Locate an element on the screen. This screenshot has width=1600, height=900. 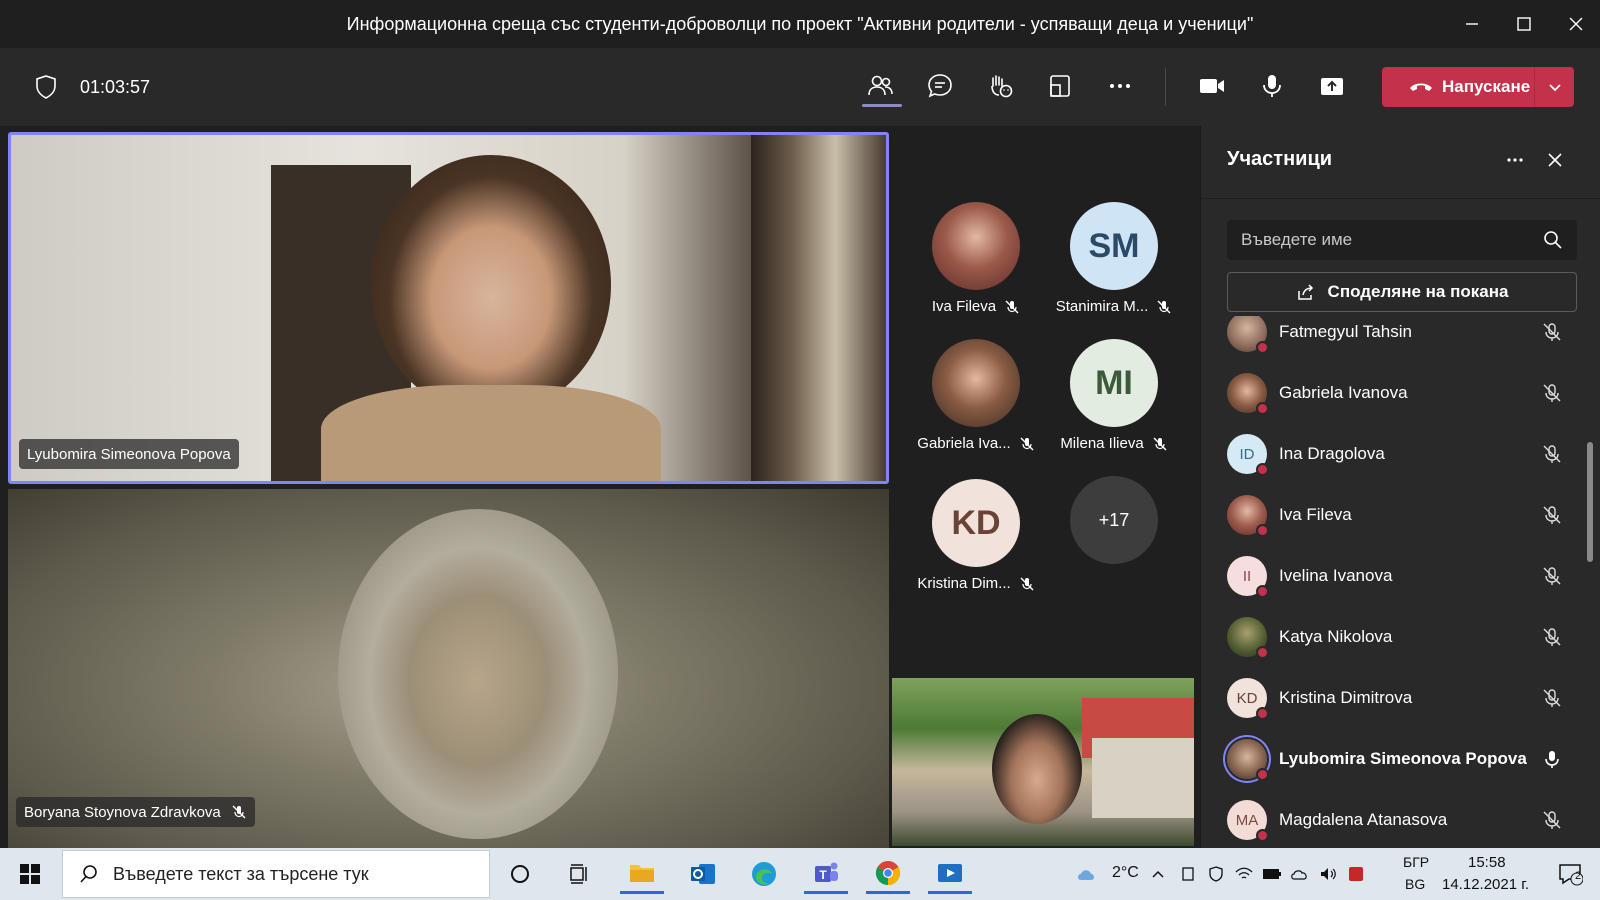
list-item-speaking: Lyubomira Simeonova Popova is located at coordinates (1397, 759).